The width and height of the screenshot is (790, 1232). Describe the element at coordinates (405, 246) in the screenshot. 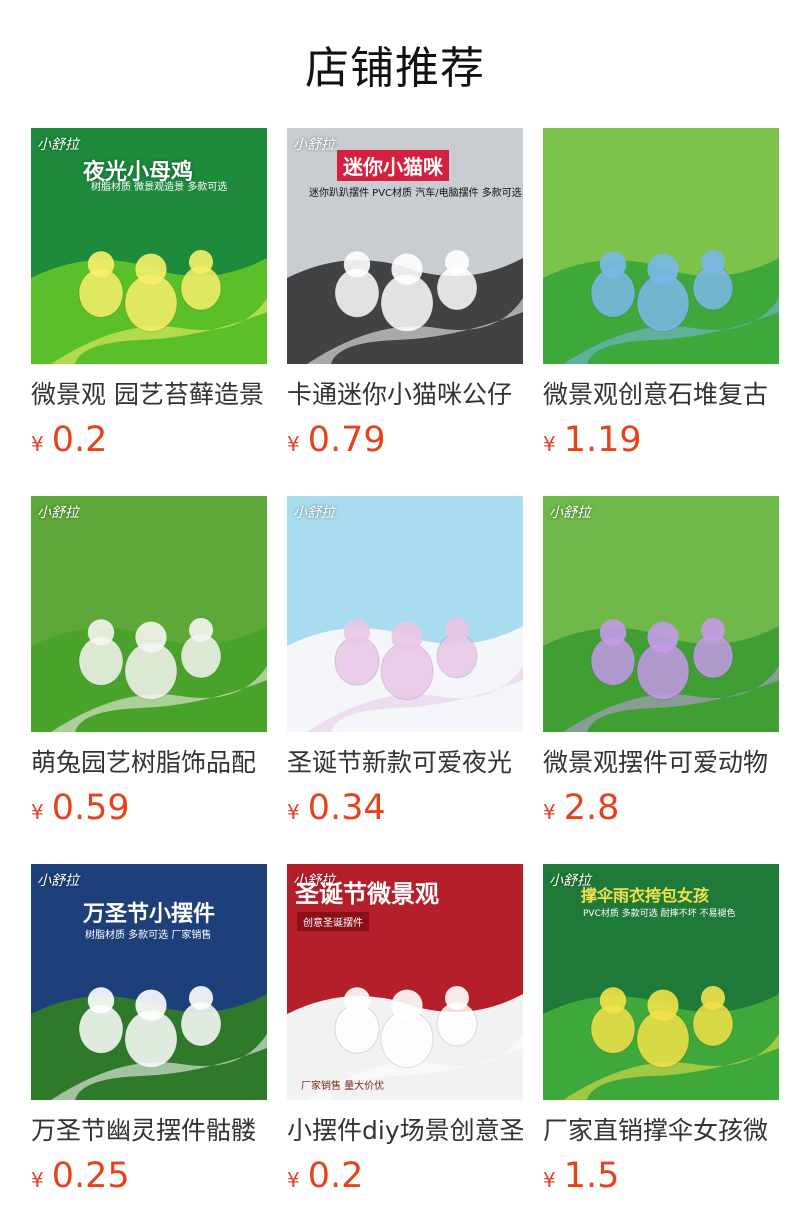

I see `product-image: 小舒拉 迷你小猫咪迷你趴趴摆件 PVC材质 汽车/电脑摆件 多款可选` at that location.